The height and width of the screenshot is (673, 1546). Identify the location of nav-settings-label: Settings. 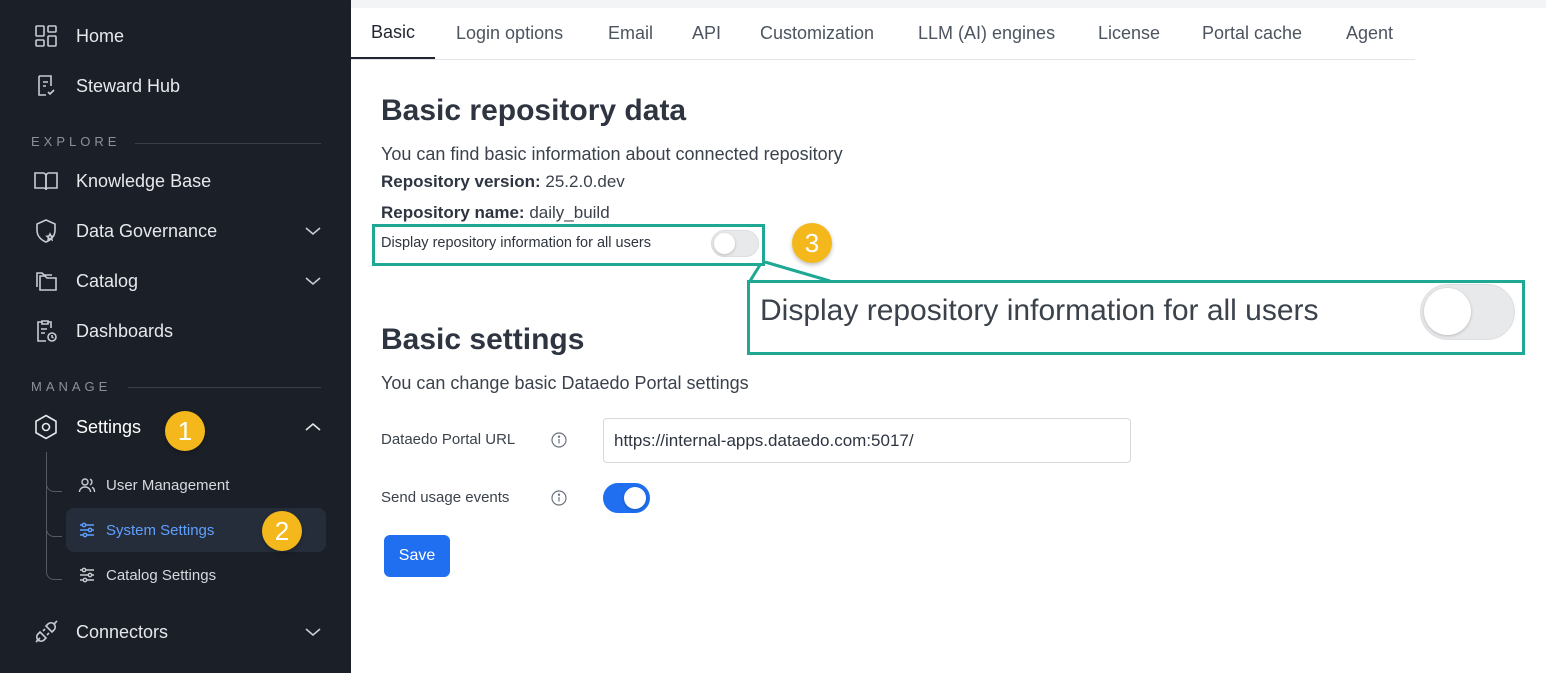
(109, 426).